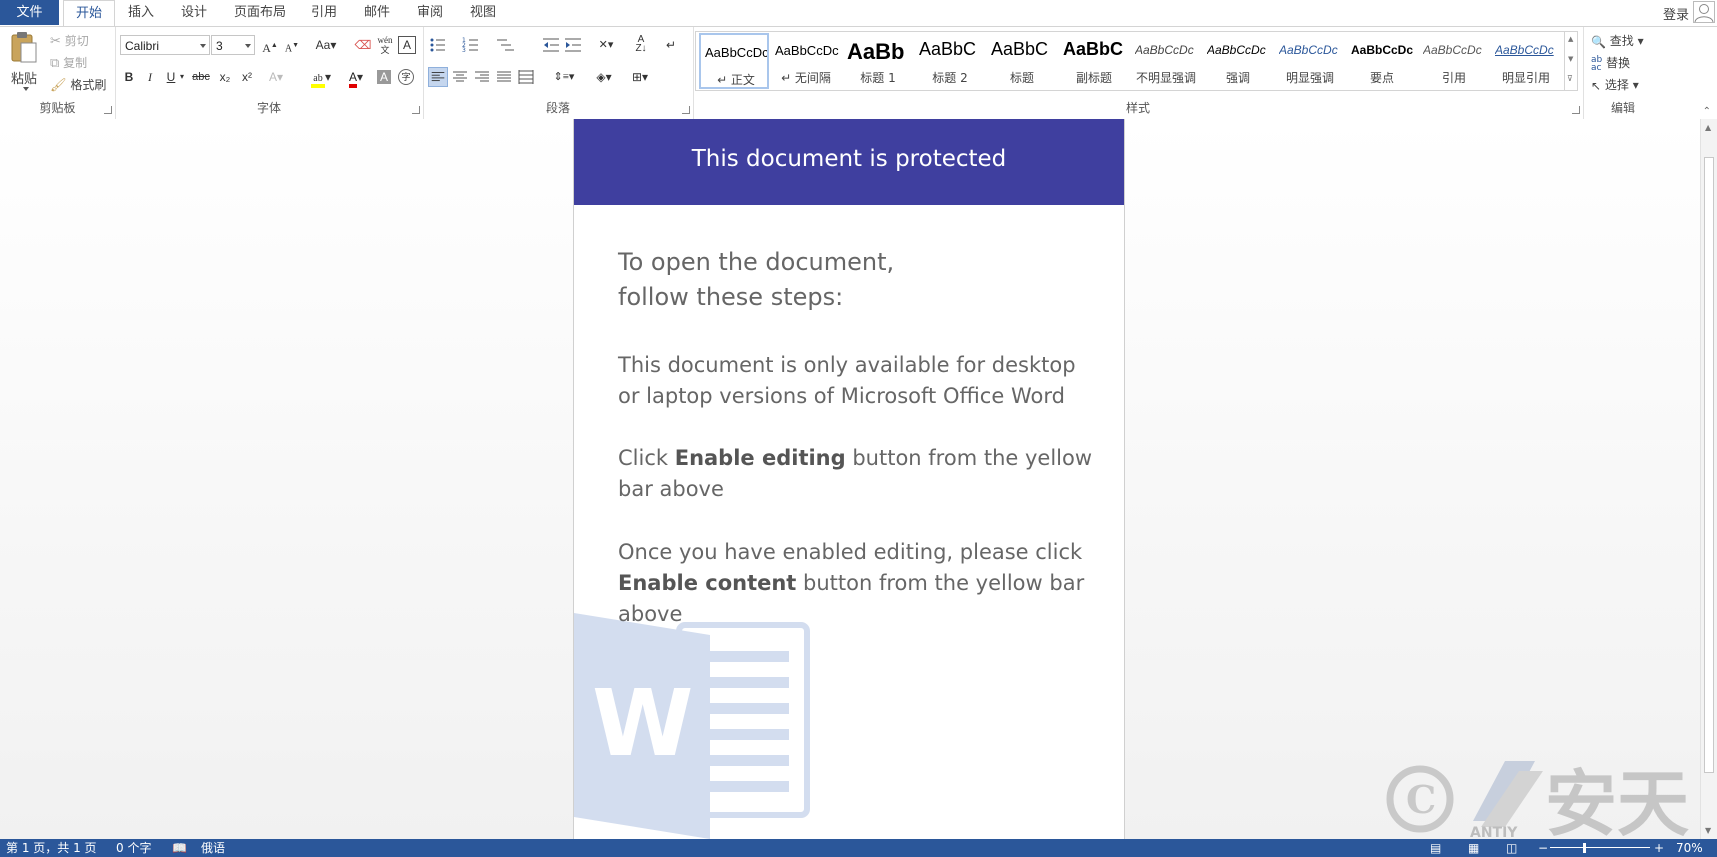 The width and height of the screenshot is (1717, 857). What do you see at coordinates (734, 61) in the screenshot?
I see `style-item: AaBbCcDc ↵ 正文` at bounding box center [734, 61].